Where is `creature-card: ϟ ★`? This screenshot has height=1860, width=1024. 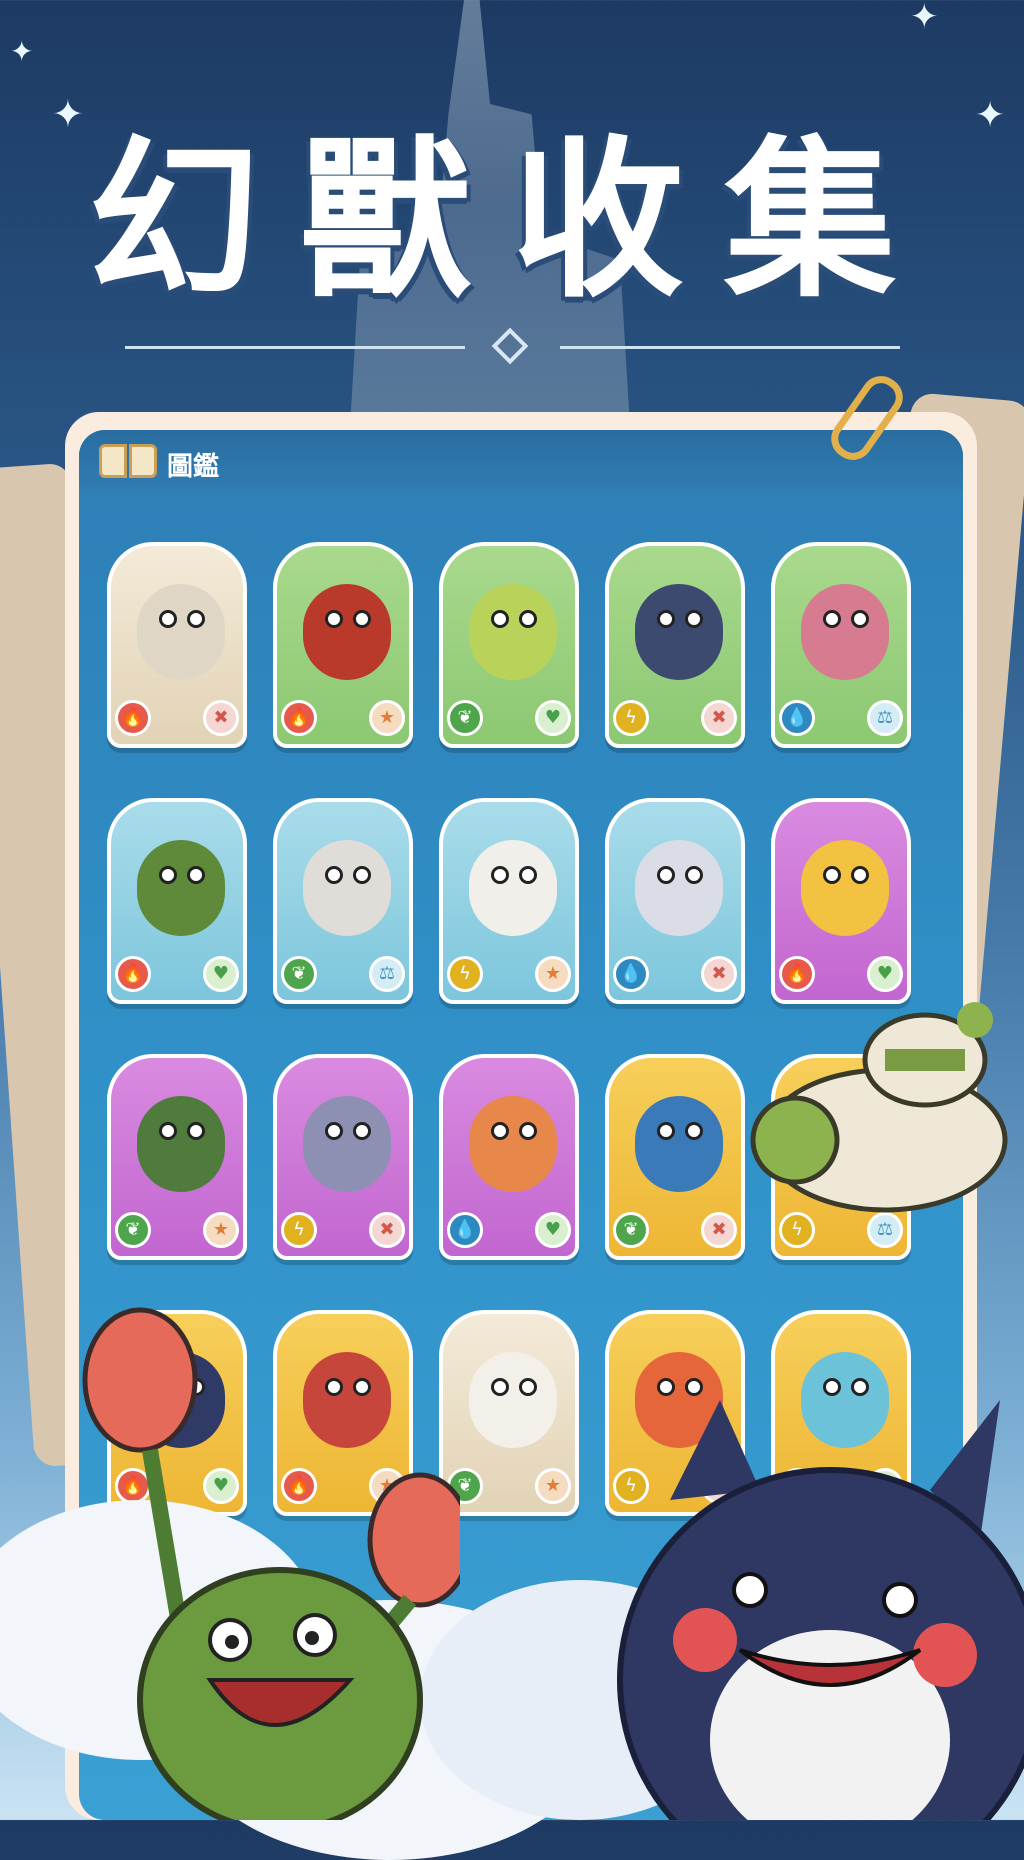
creature-card: ϟ ★ is located at coordinates (509, 901).